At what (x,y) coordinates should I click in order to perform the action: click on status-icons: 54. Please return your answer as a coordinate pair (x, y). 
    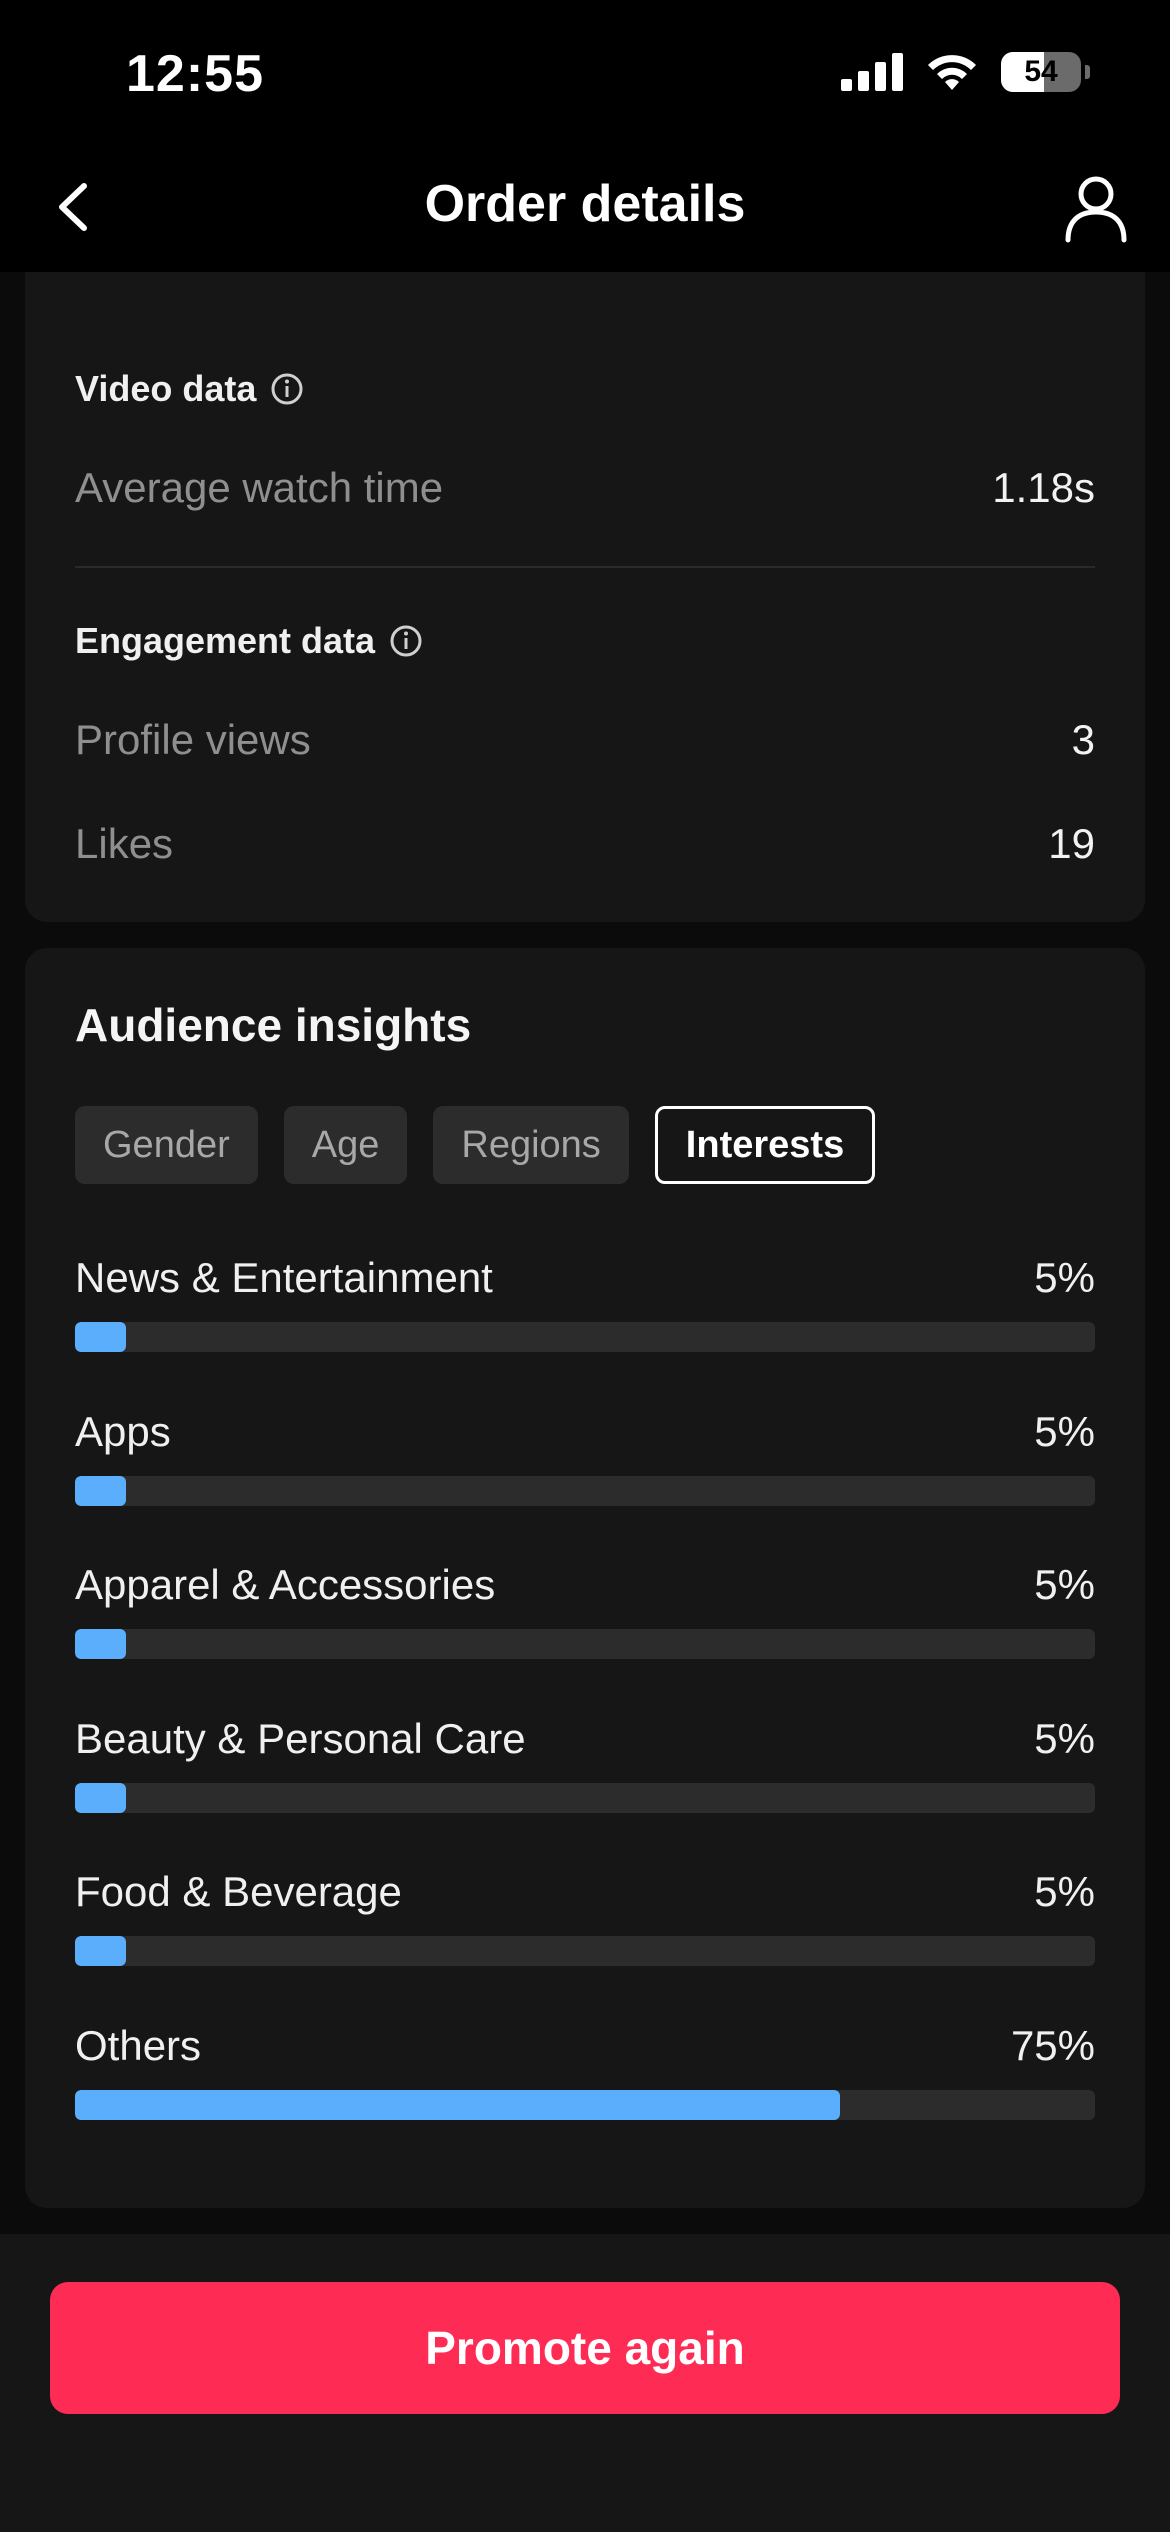
    Looking at the image, I should click on (965, 72).